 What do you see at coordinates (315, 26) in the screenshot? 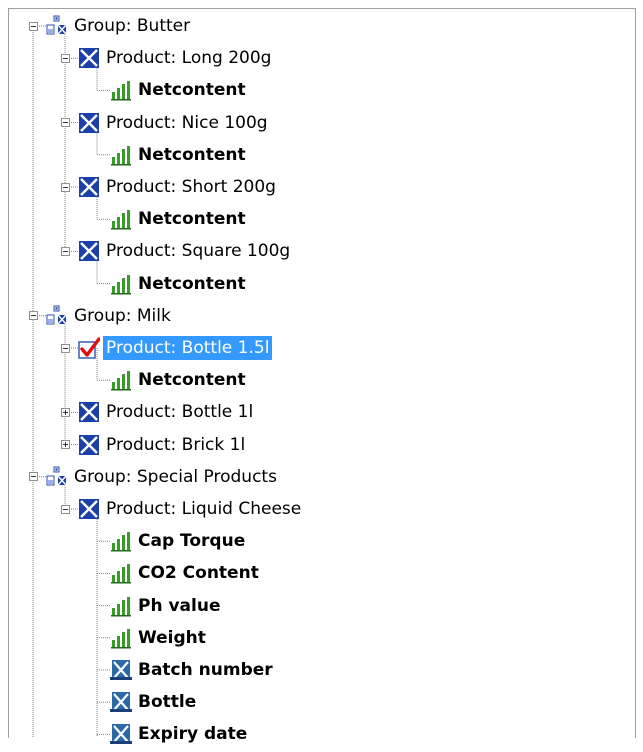
I see `tree-node: Group: Butter` at bounding box center [315, 26].